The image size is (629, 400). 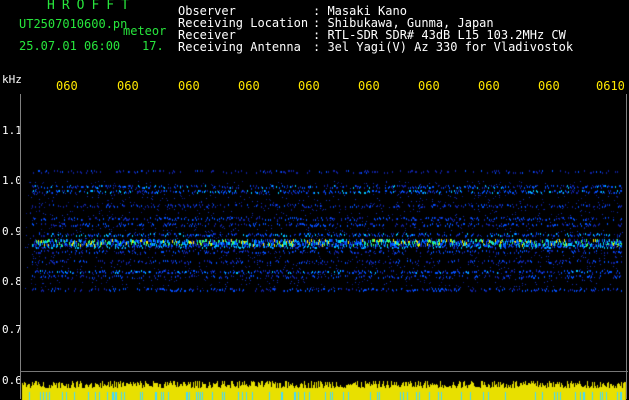 What do you see at coordinates (91, 6) in the screenshot?
I see `hrofft-logo: HROFFT` at bounding box center [91, 6].